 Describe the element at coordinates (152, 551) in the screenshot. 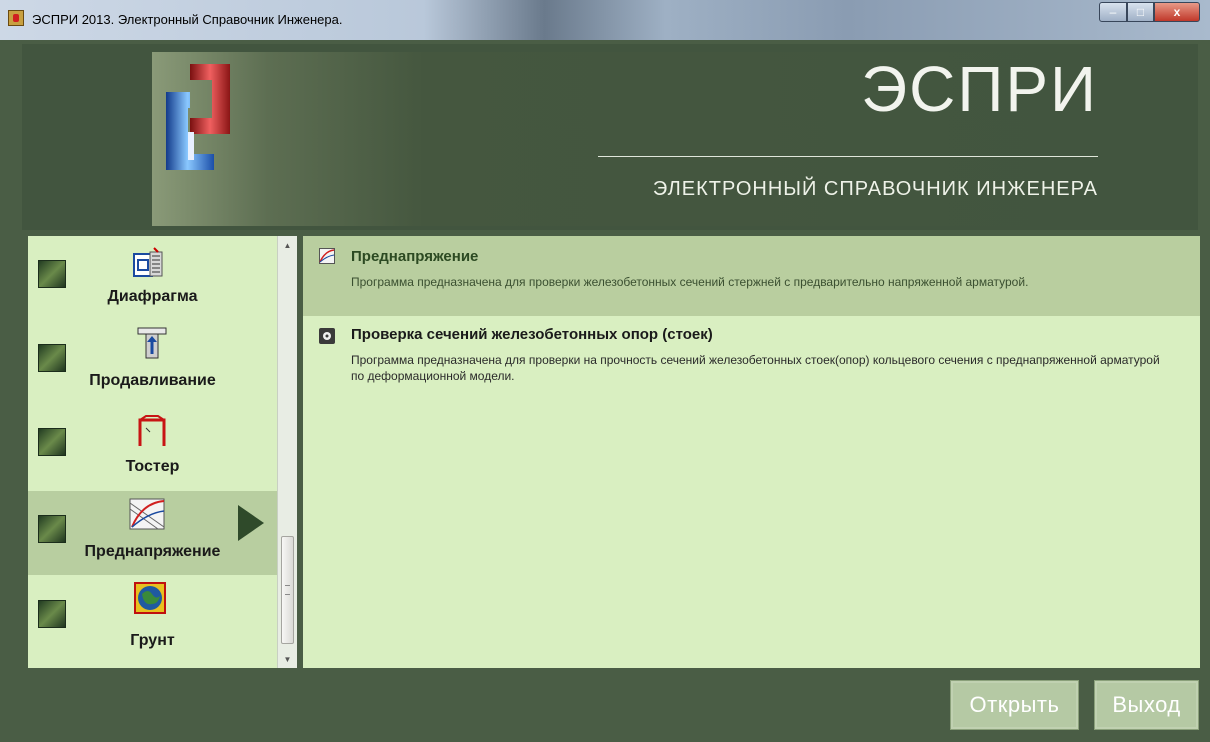

I see `sidebar-item-label: Преднапряжение` at that location.